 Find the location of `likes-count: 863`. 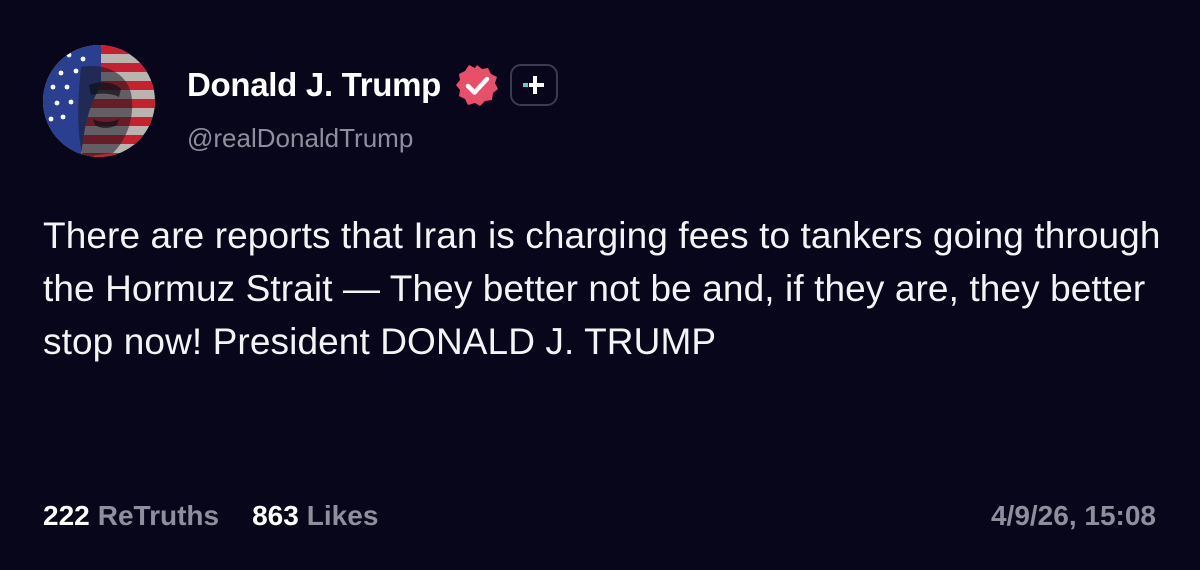

likes-count: 863 is located at coordinates (275, 515).